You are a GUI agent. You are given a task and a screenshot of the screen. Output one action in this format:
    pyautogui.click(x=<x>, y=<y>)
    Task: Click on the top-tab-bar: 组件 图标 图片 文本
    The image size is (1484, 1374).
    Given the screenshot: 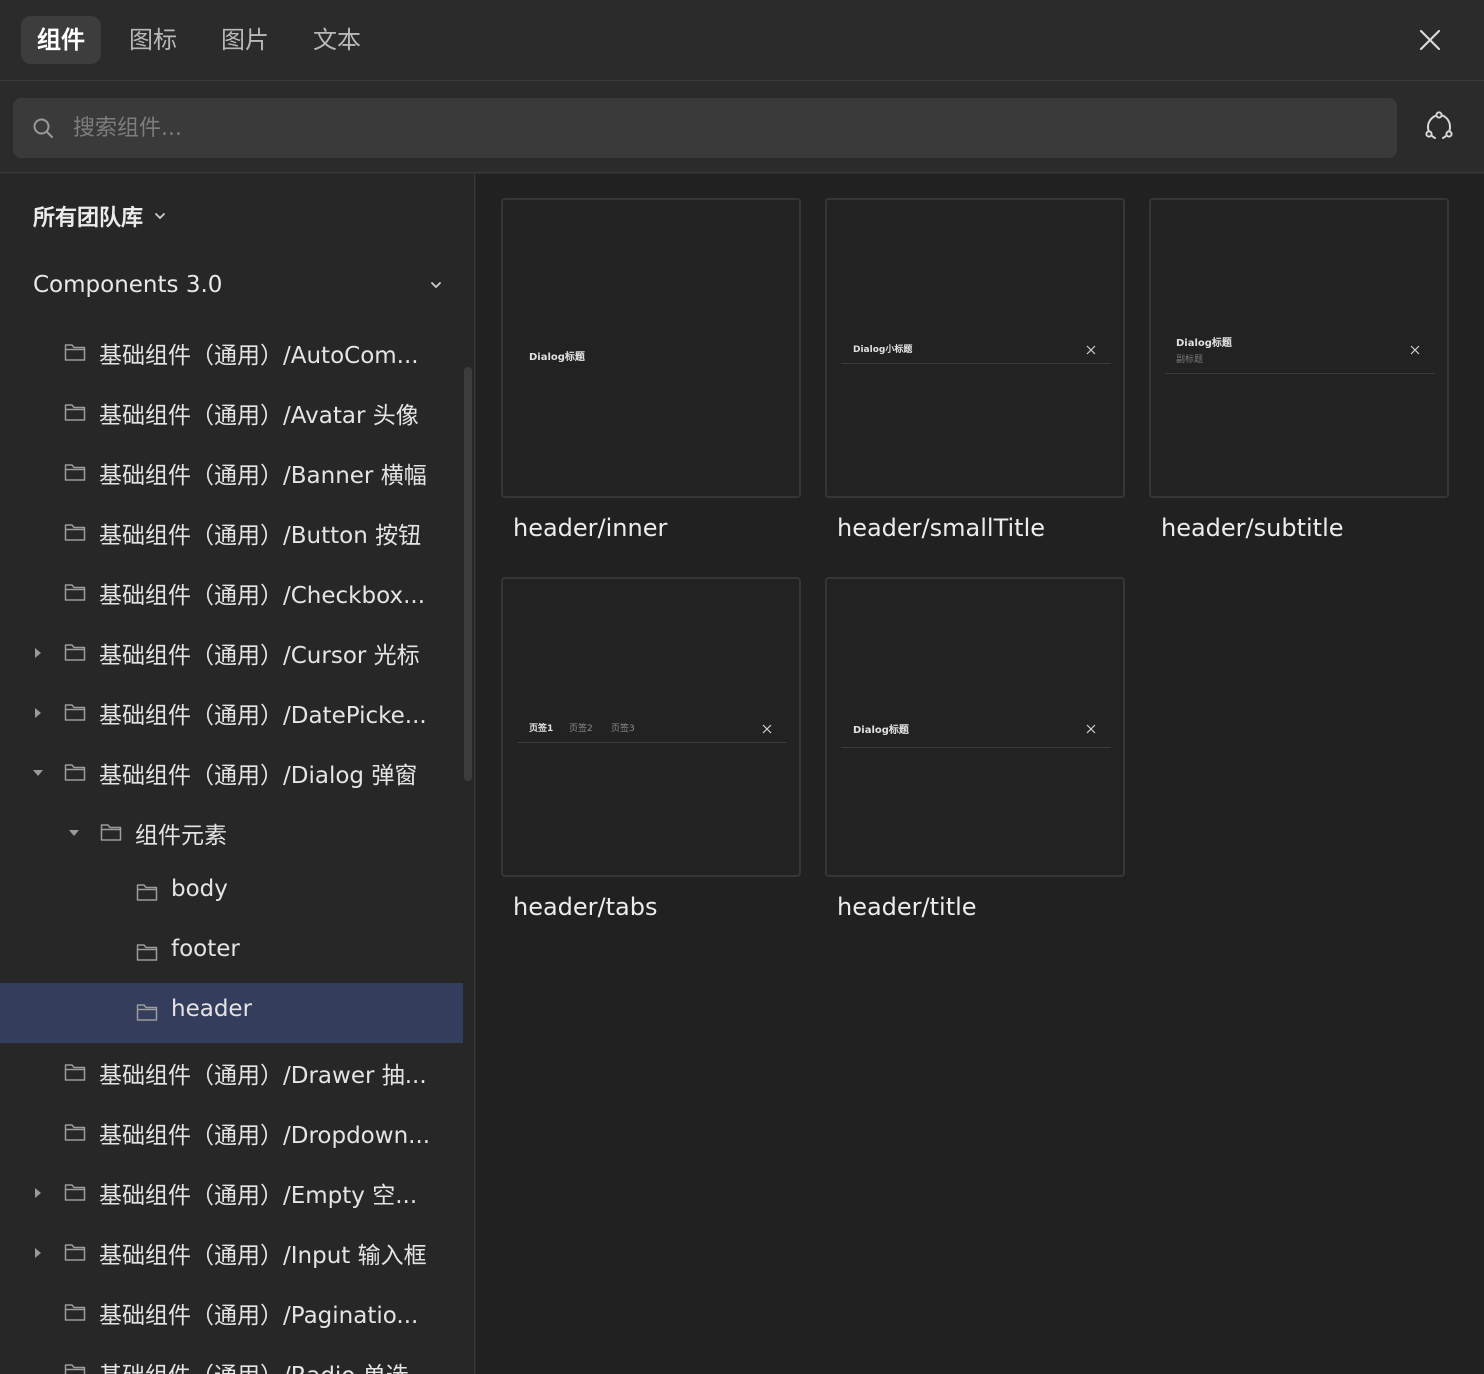 What is the action you would take?
    pyautogui.click(x=742, y=40)
    